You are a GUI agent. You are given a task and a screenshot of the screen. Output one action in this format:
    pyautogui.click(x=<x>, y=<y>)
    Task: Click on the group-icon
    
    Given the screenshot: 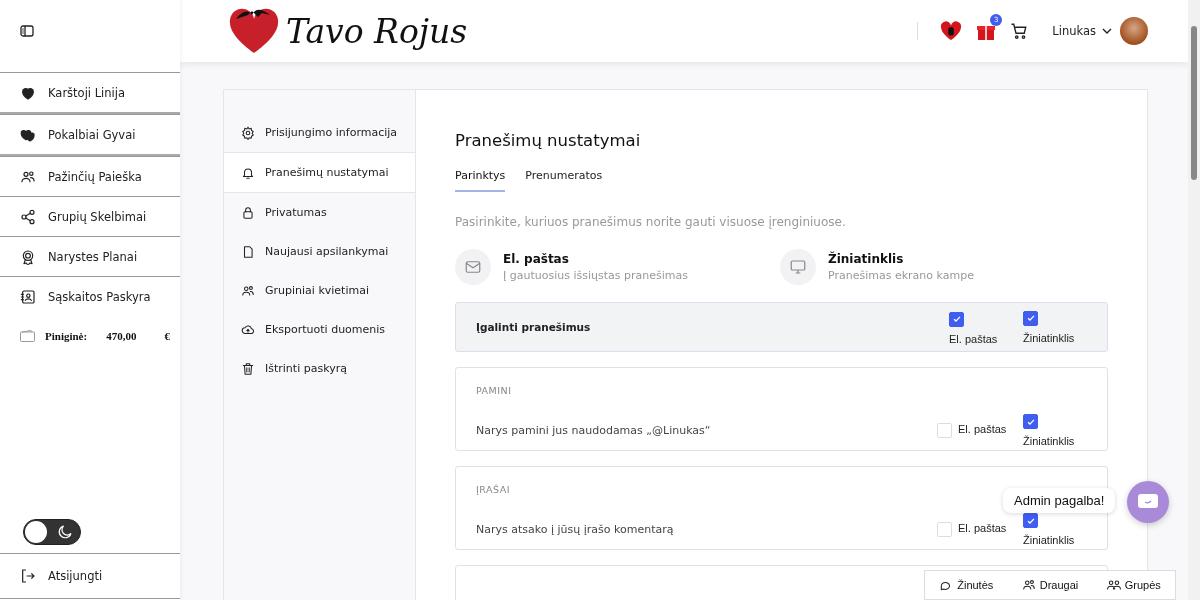 What is the action you would take?
    pyautogui.click(x=1113, y=585)
    